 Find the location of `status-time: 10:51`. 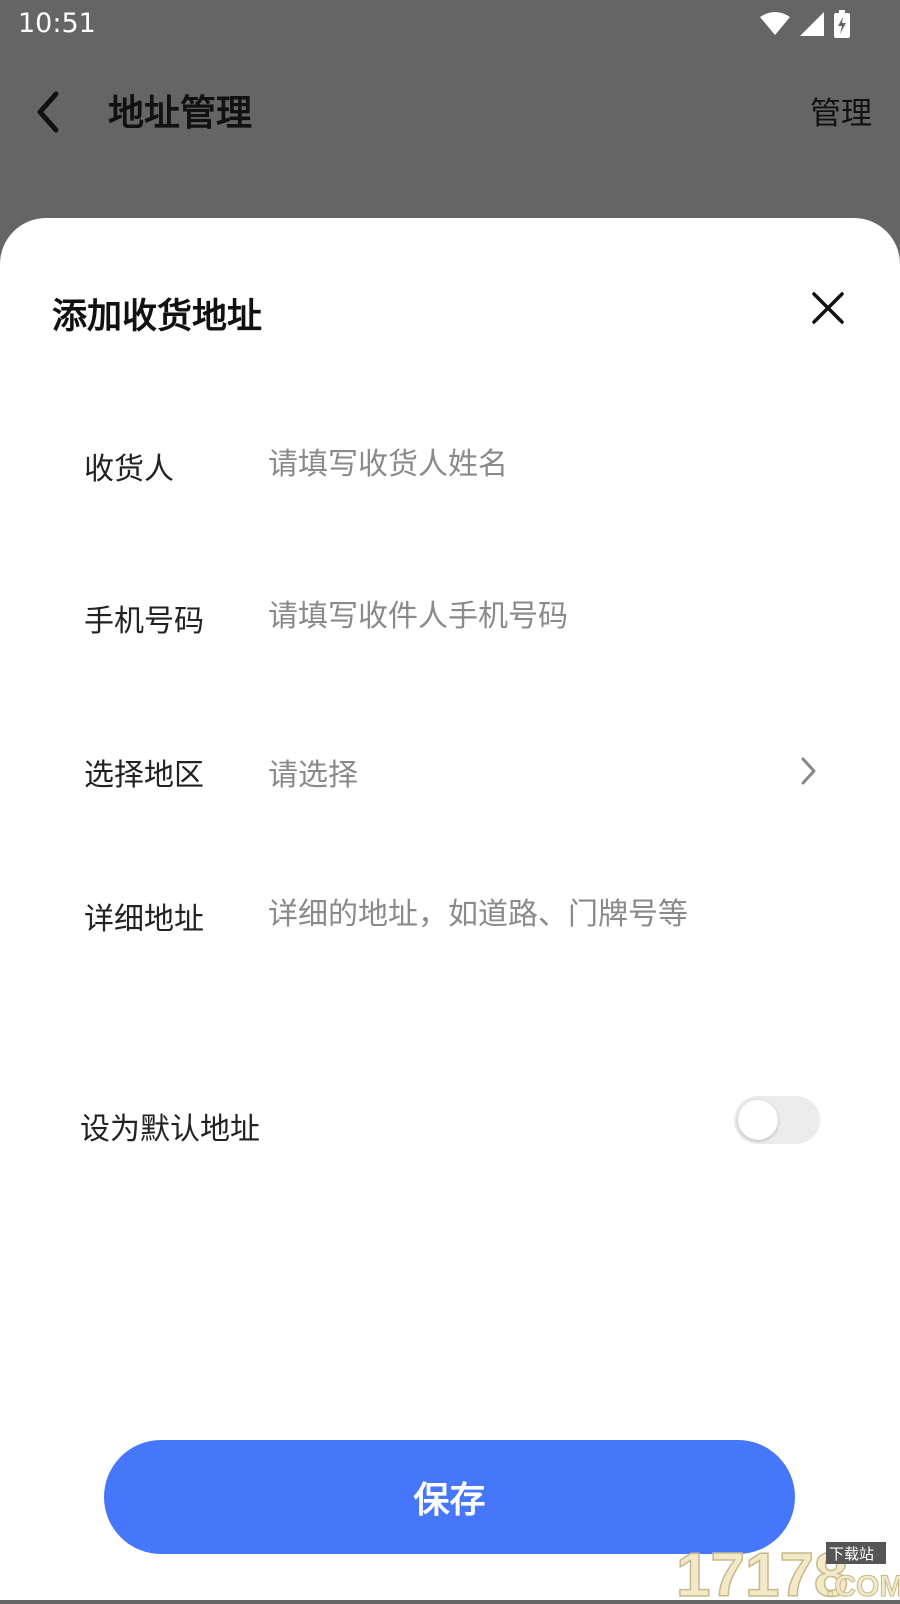

status-time: 10:51 is located at coordinates (57, 23).